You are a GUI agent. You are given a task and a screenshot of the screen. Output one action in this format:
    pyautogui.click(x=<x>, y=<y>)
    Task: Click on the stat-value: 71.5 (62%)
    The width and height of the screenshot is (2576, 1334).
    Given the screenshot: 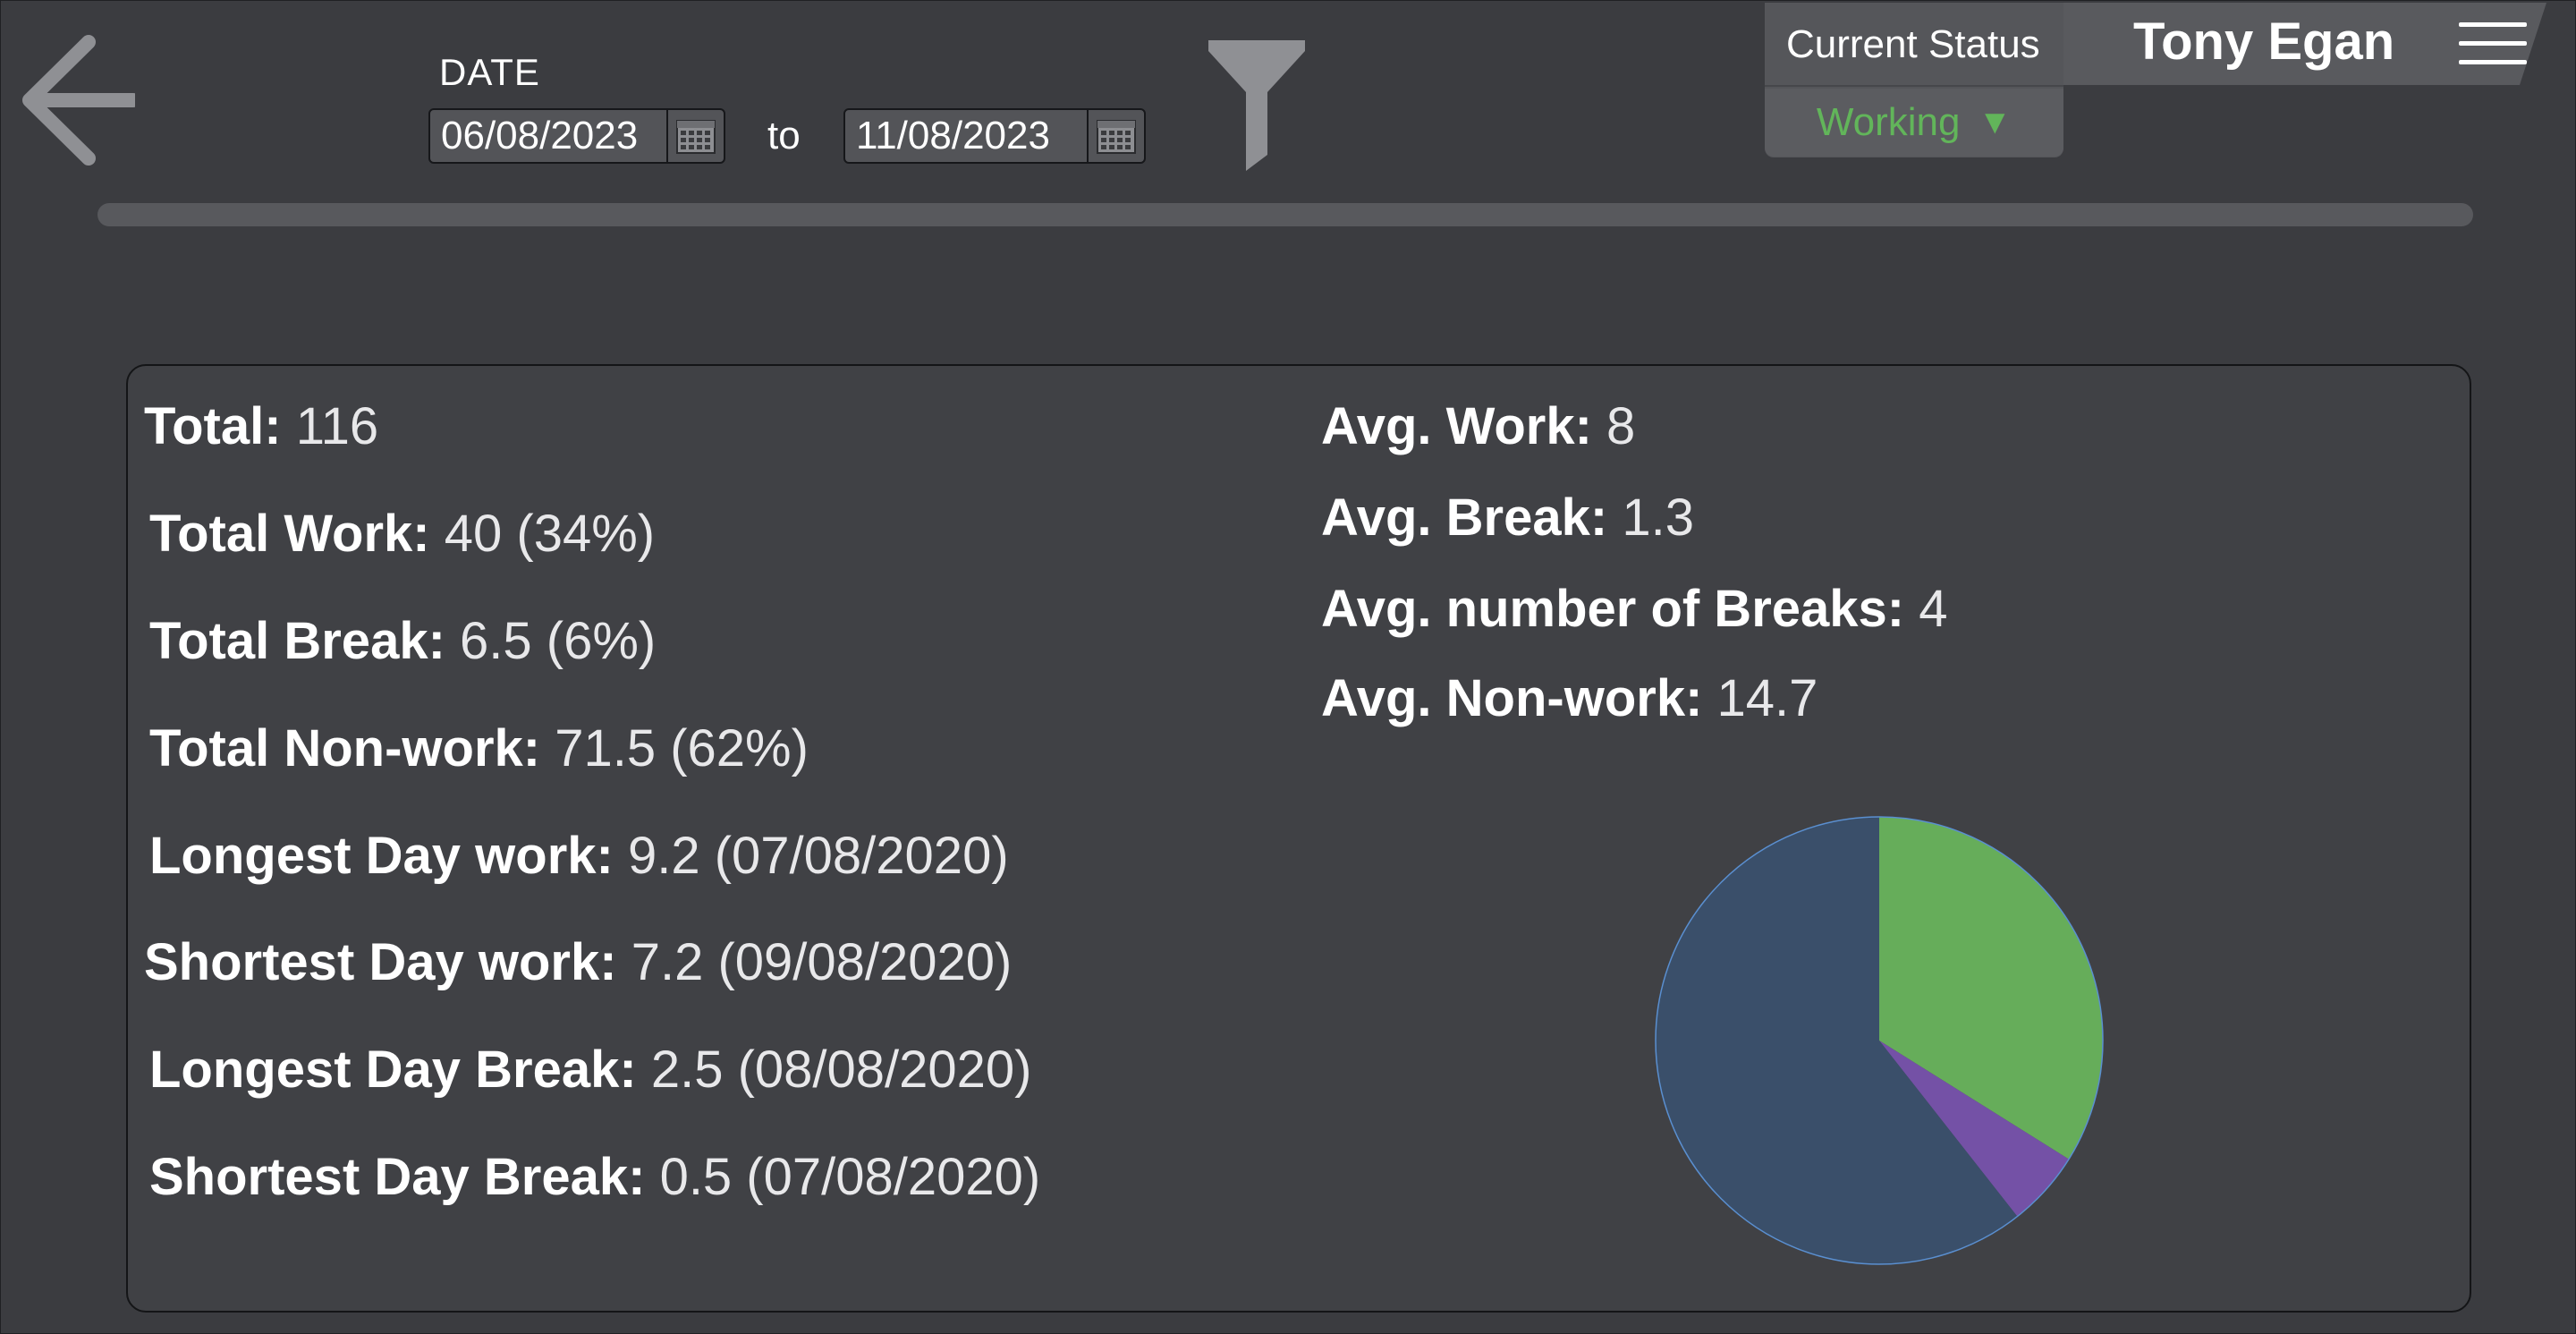 What is the action you would take?
    pyautogui.click(x=682, y=748)
    